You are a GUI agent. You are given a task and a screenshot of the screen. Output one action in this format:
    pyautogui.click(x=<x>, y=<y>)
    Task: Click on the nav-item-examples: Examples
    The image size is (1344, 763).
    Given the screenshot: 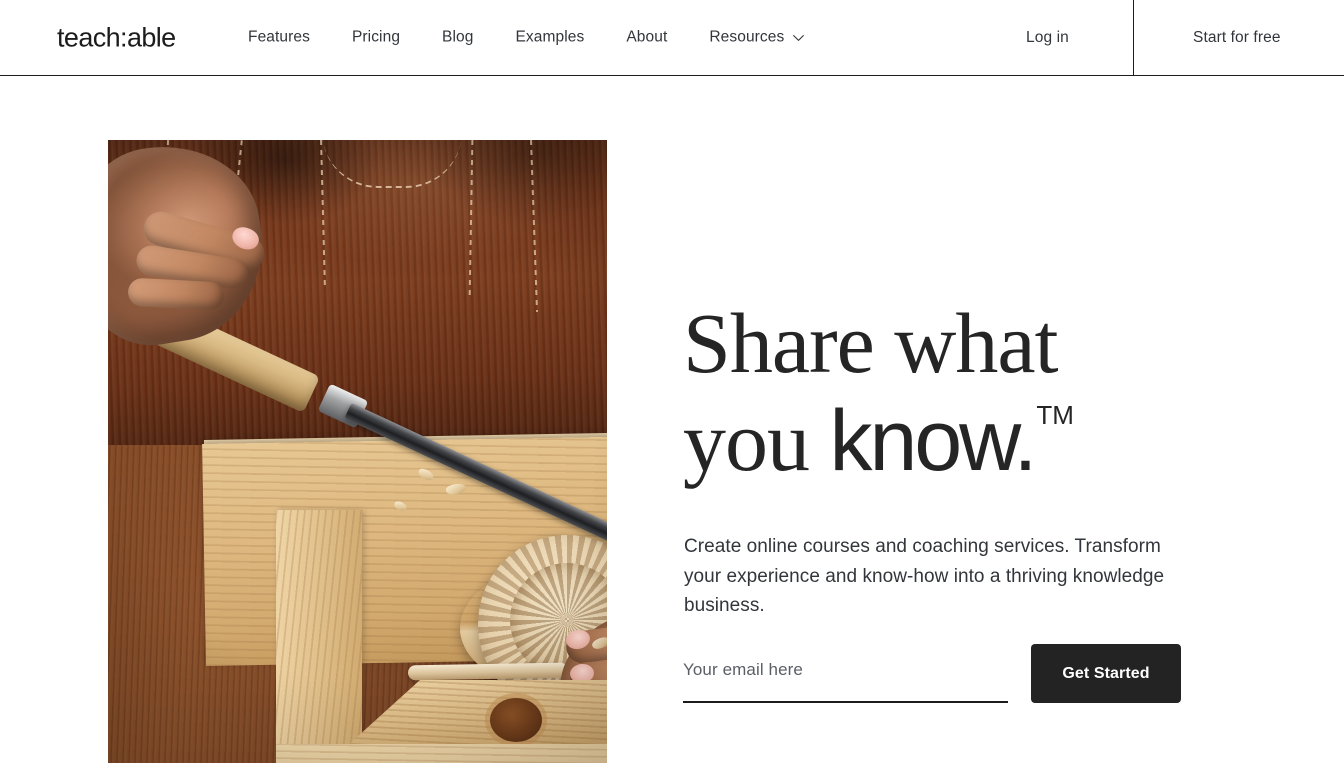 What is the action you would take?
    pyautogui.click(x=549, y=37)
    